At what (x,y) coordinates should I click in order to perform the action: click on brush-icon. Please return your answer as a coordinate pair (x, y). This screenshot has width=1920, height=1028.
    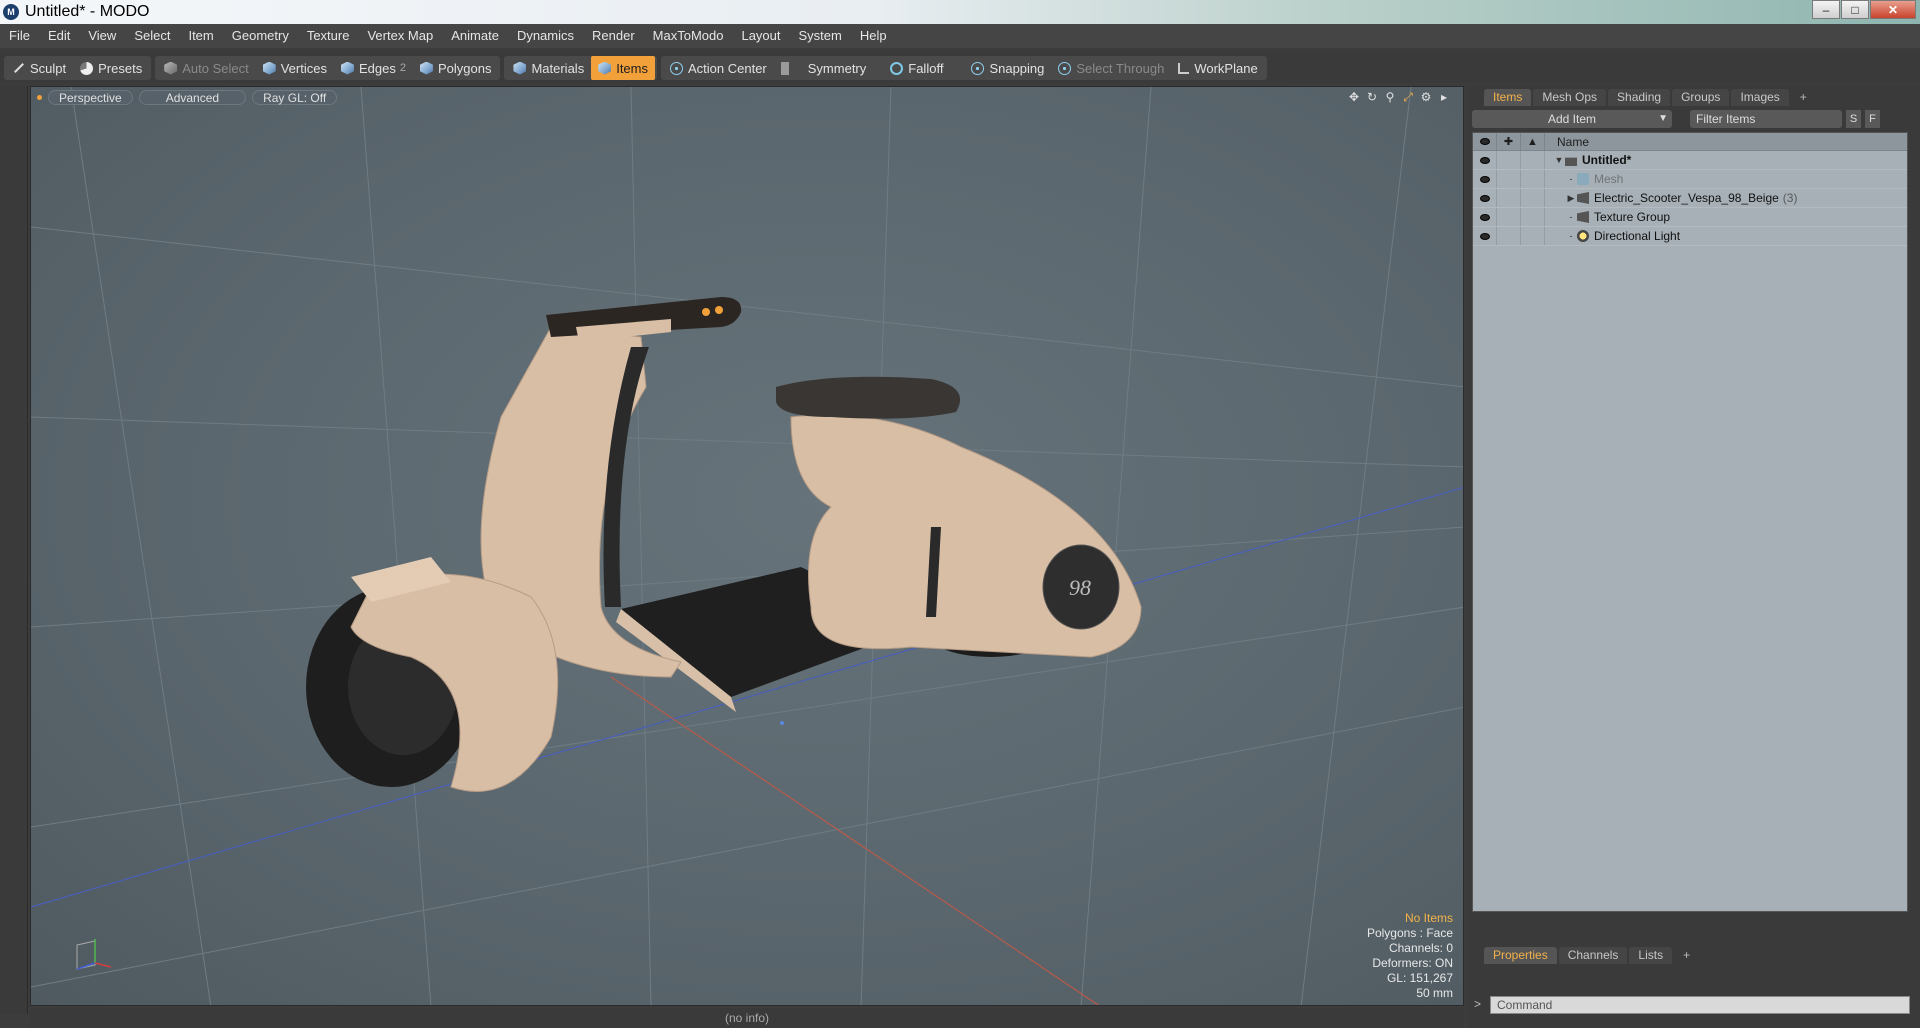
    Looking at the image, I should click on (19, 68).